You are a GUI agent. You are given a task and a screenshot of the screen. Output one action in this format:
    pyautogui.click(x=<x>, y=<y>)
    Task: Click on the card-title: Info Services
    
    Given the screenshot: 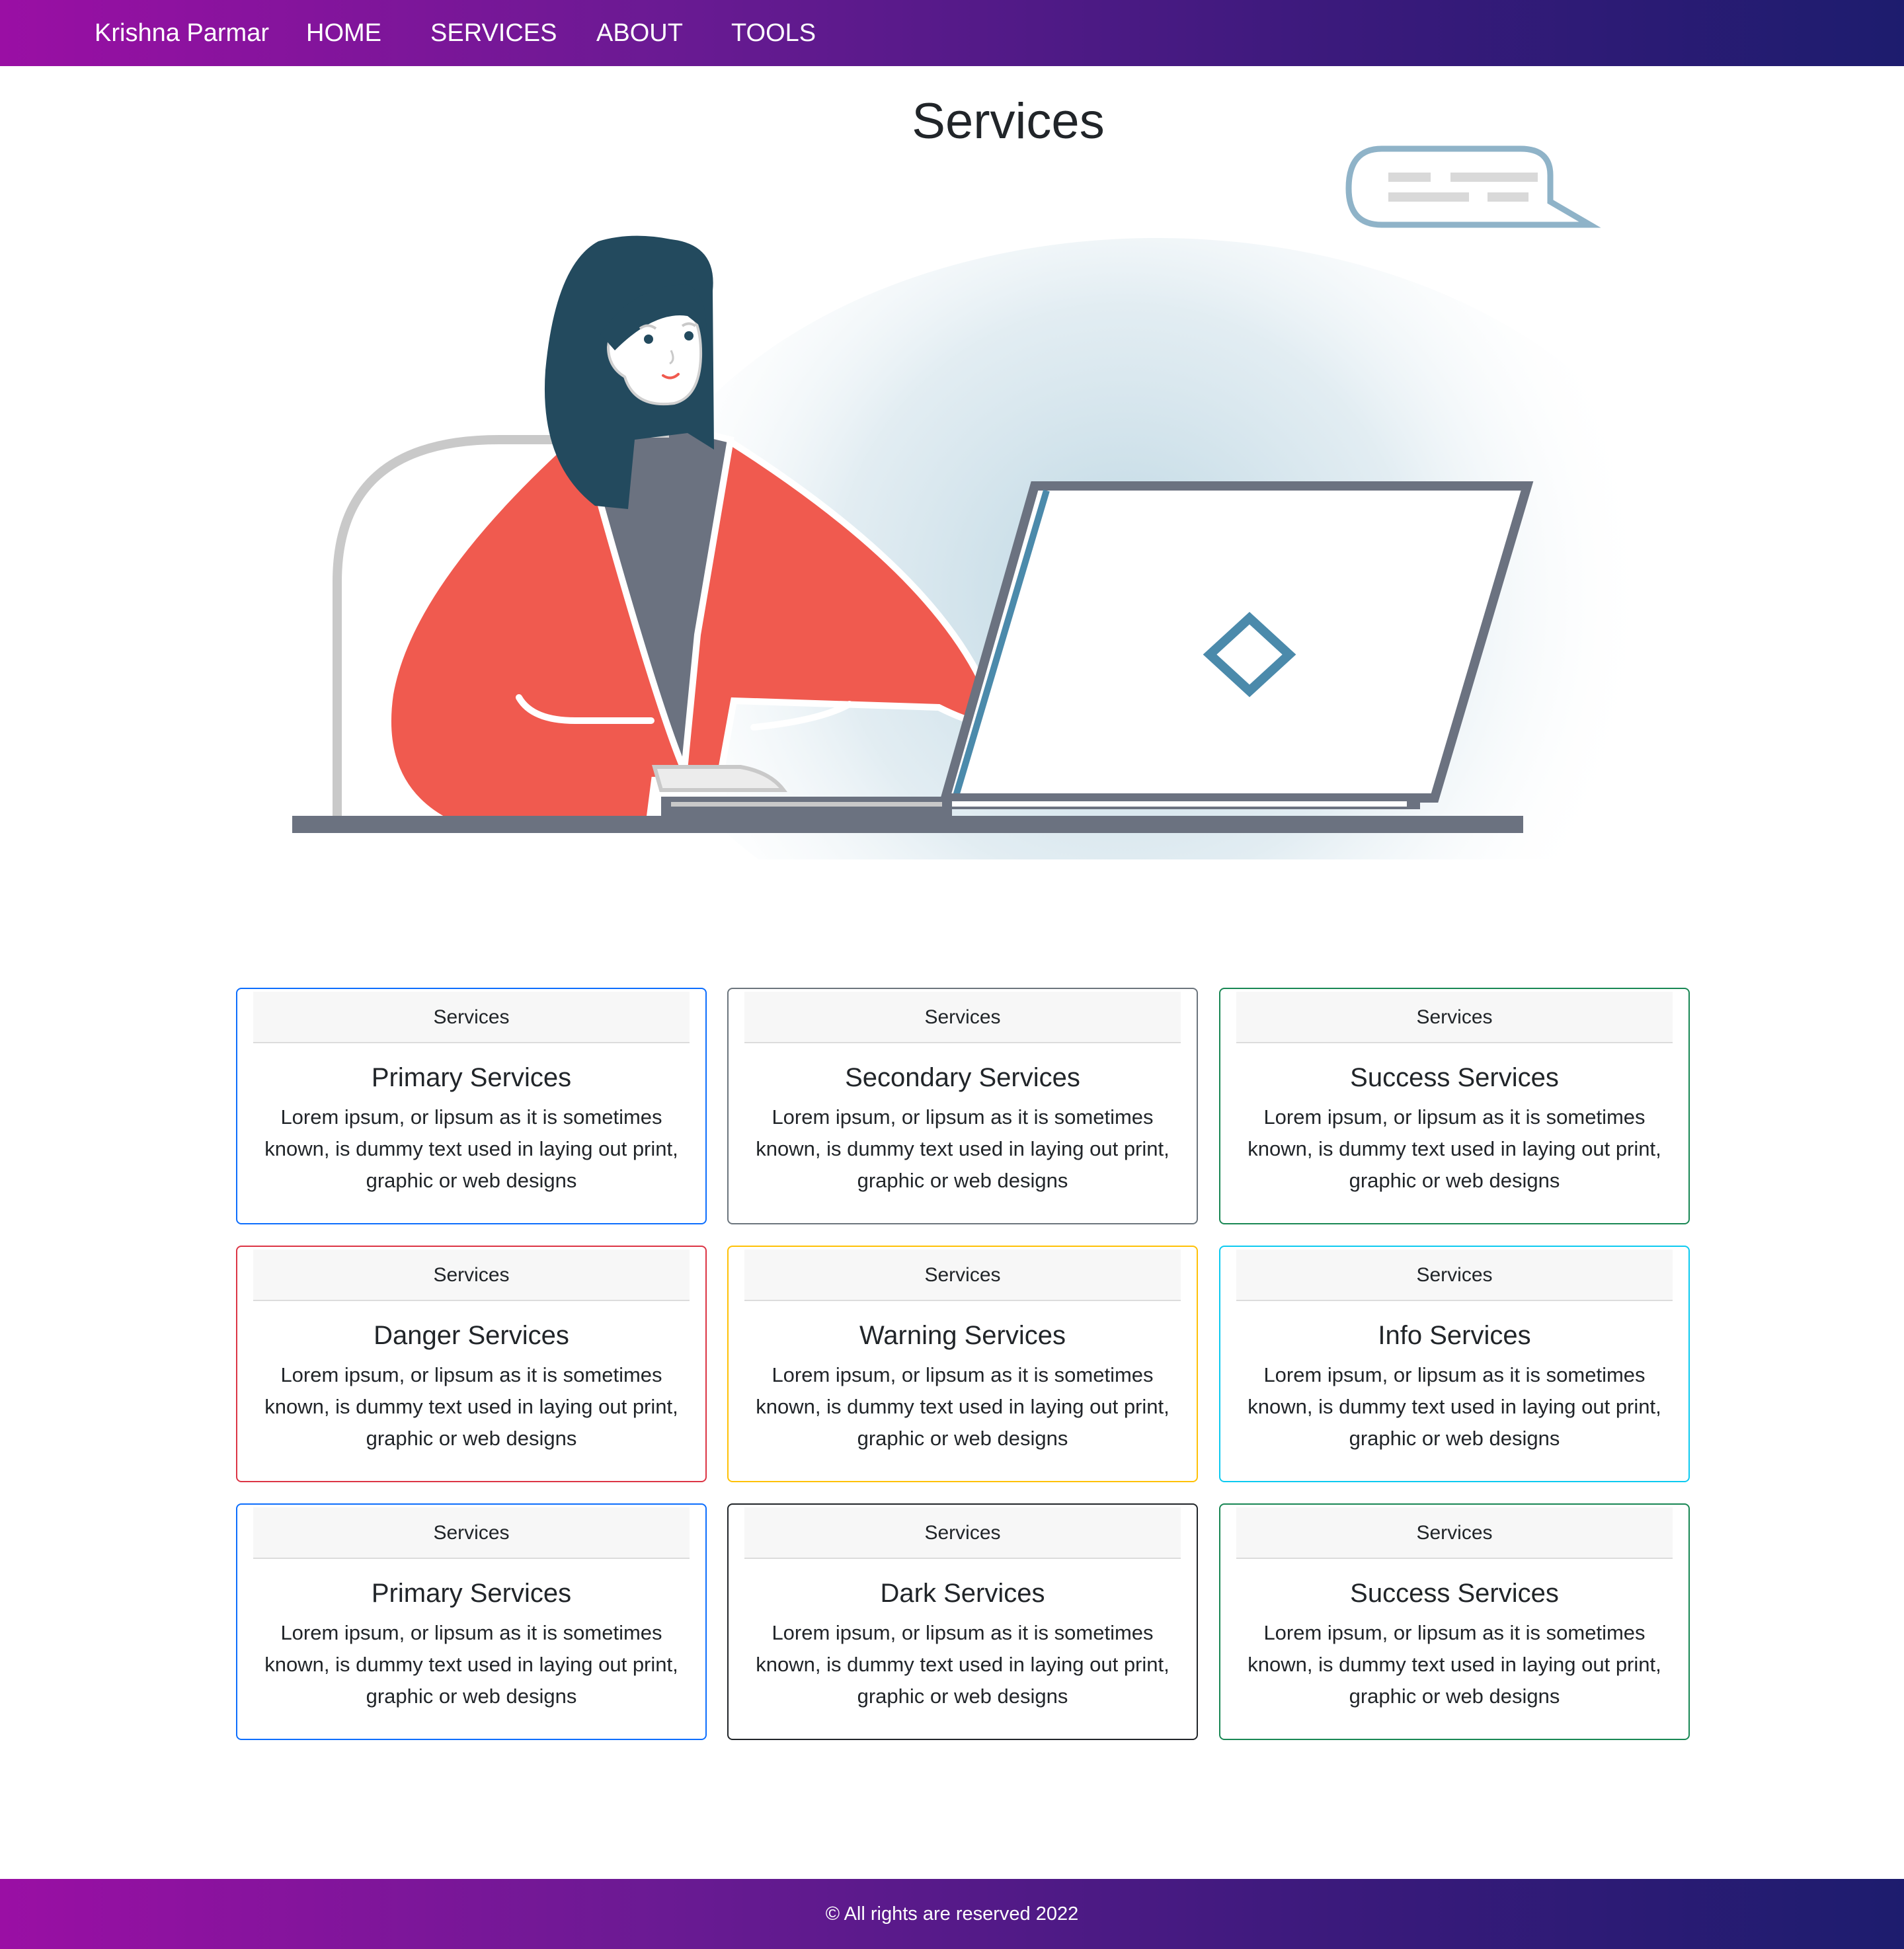 What is the action you would take?
    pyautogui.click(x=1454, y=1335)
    